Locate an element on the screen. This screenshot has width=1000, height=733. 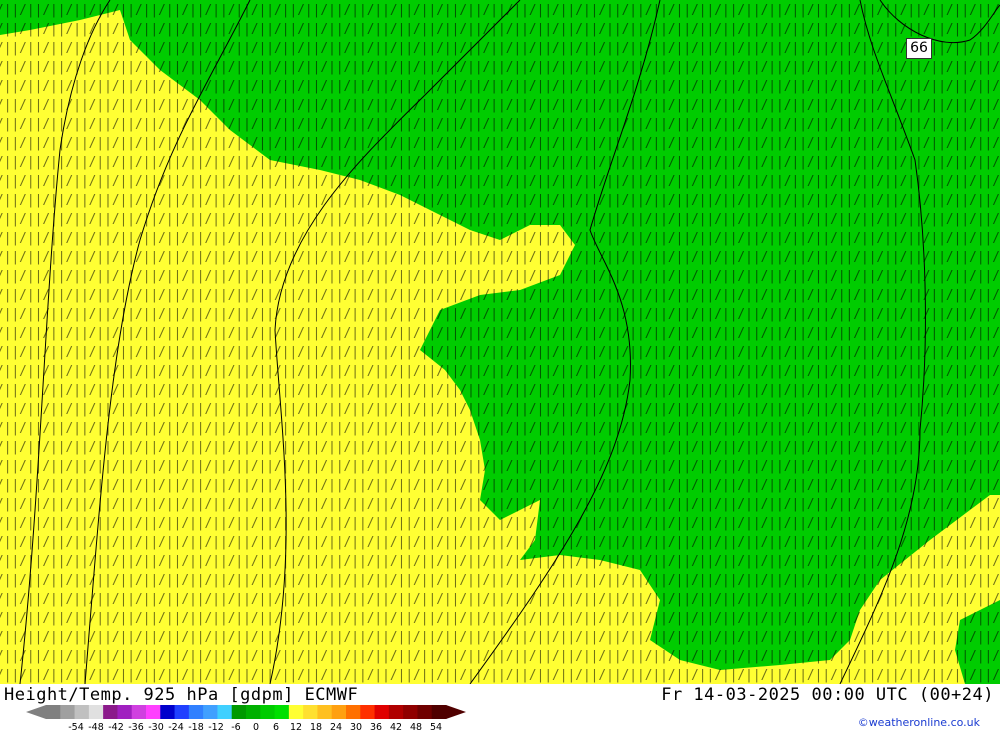
colorbar-tick-label: -24 is located at coordinates (176, 727).